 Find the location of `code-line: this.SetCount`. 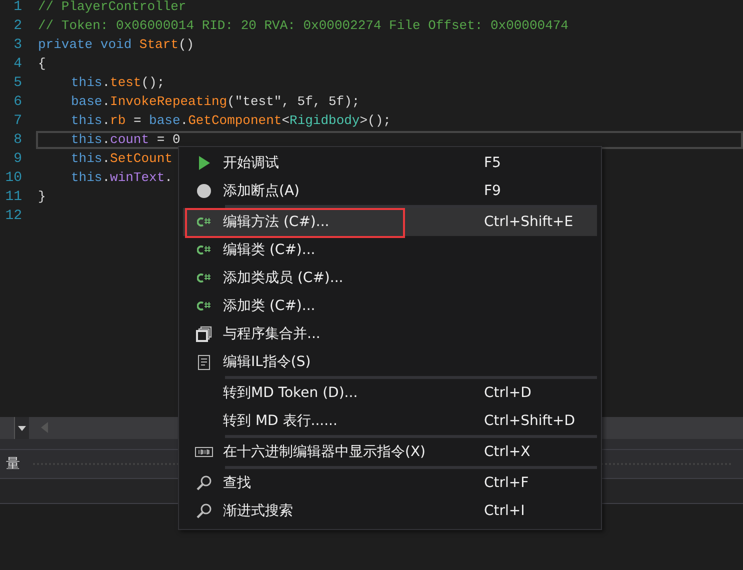

code-line: this.SetCount is located at coordinates (122, 159).